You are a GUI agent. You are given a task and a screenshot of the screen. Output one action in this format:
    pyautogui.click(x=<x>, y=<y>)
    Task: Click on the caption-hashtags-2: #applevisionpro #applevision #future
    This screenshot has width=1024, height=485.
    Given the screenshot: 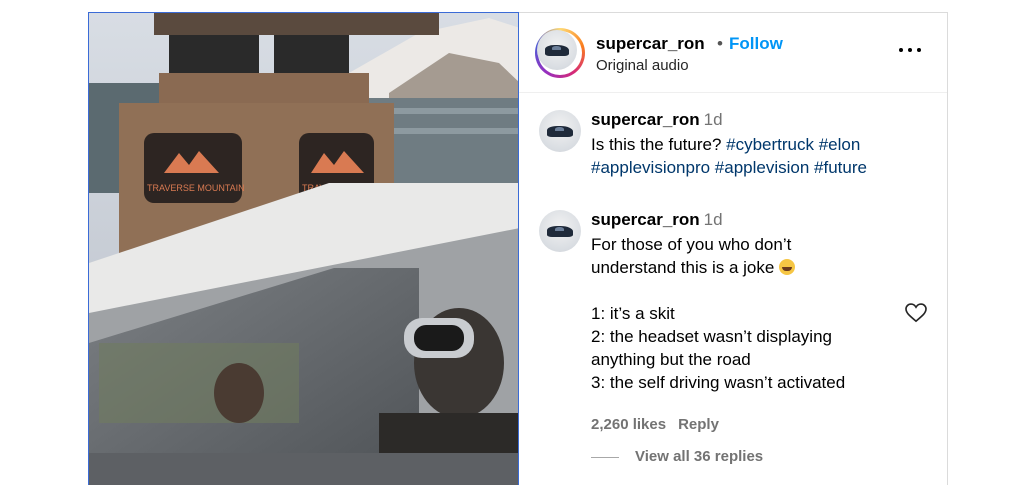 What is the action you would take?
    pyautogui.click(x=729, y=167)
    